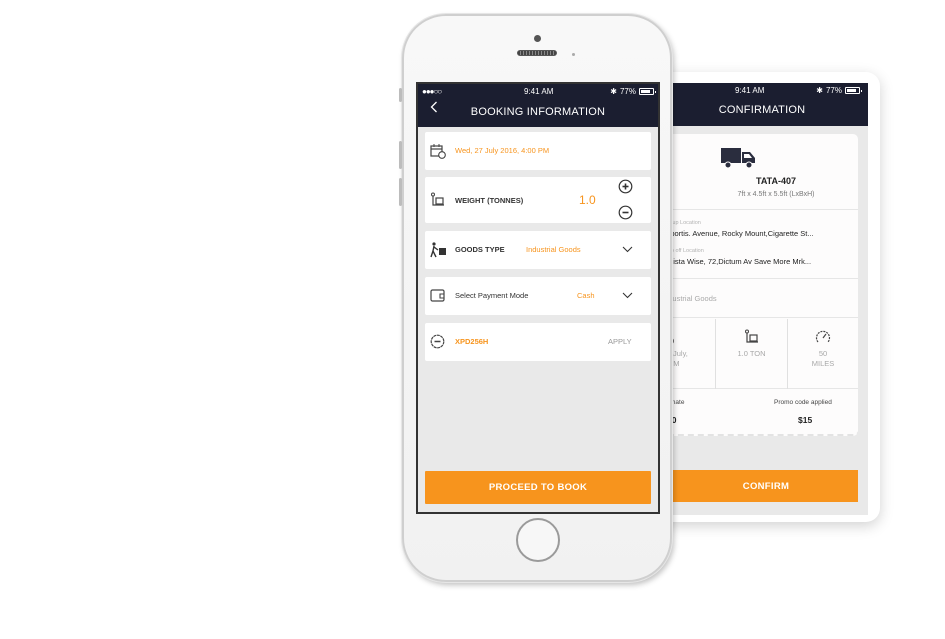 Image resolution: width=945 pixels, height=639 pixels. What do you see at coordinates (573, 54) in the screenshot?
I see `proximity-sensor` at bounding box center [573, 54].